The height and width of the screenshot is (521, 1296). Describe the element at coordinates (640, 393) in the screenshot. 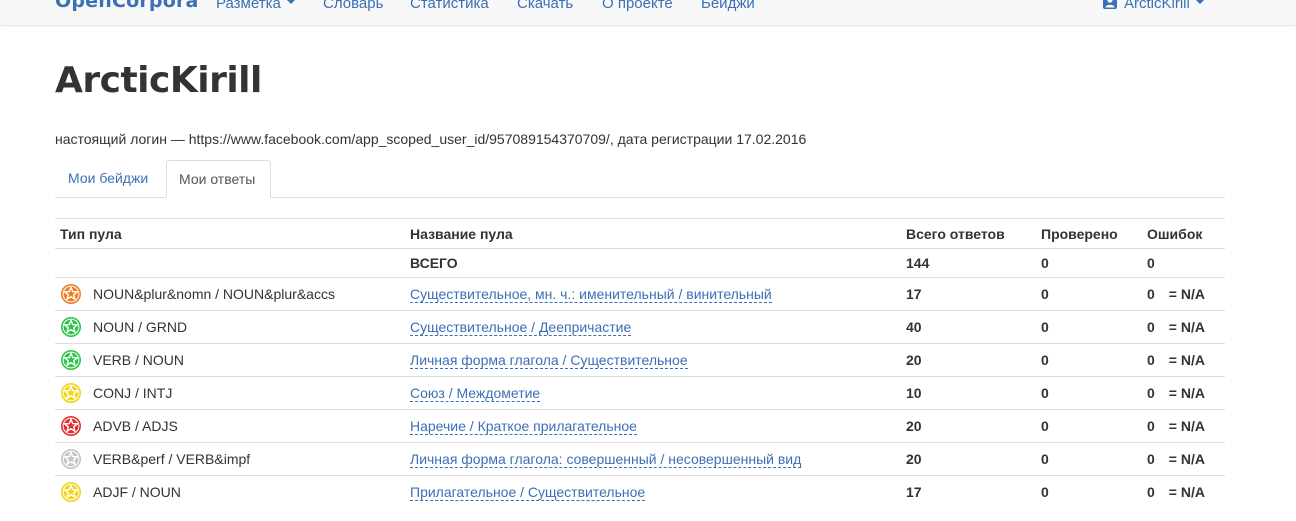

I see `table-row: CONJ / INTJ Союз / Междометие 10 0 0 = N/A` at that location.